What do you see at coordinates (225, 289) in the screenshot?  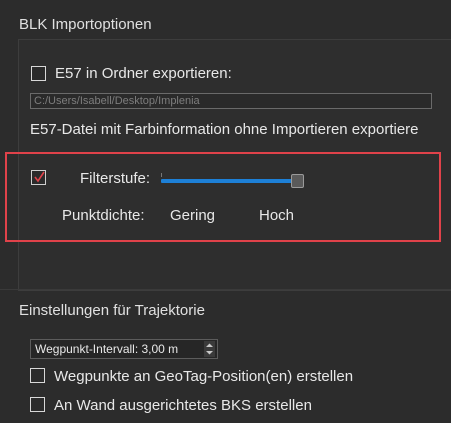 I see `section-divider` at bounding box center [225, 289].